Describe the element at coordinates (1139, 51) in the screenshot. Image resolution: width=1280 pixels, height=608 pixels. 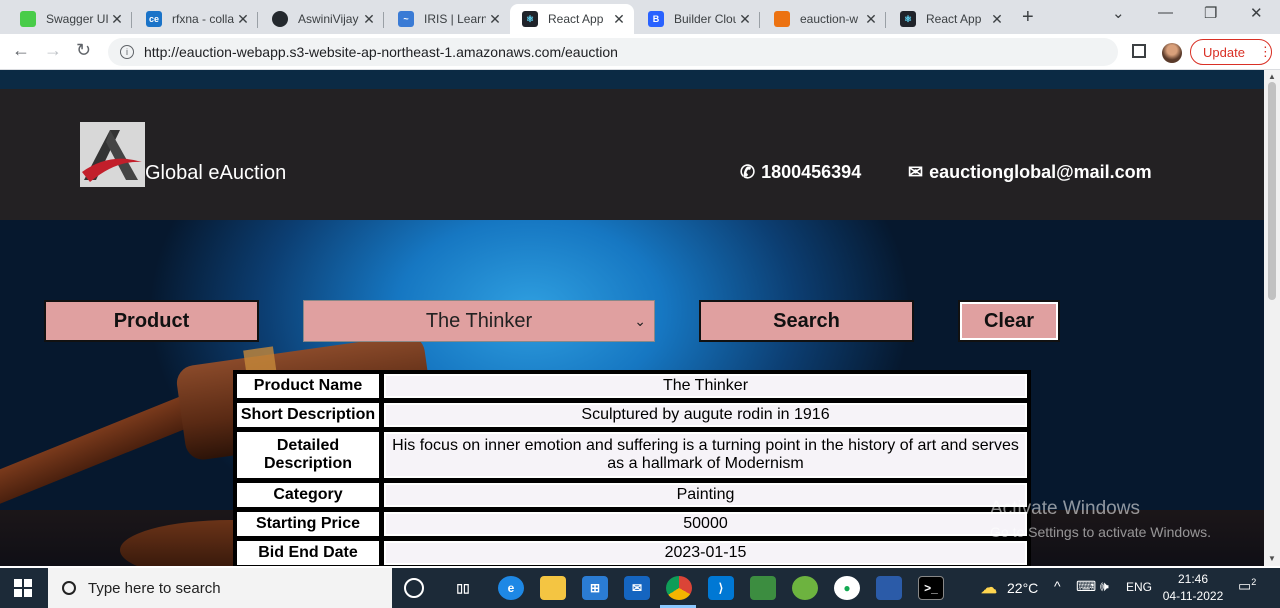
I see `side-panel-icon` at that location.